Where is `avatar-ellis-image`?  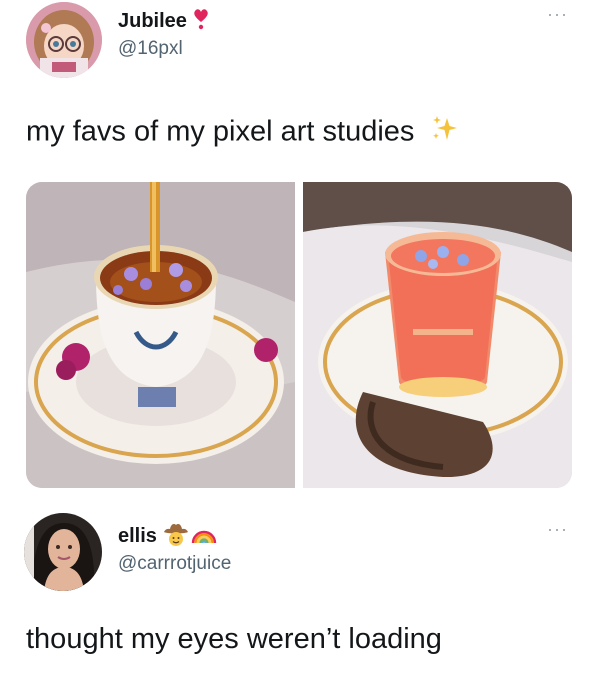 avatar-ellis-image is located at coordinates (63, 552).